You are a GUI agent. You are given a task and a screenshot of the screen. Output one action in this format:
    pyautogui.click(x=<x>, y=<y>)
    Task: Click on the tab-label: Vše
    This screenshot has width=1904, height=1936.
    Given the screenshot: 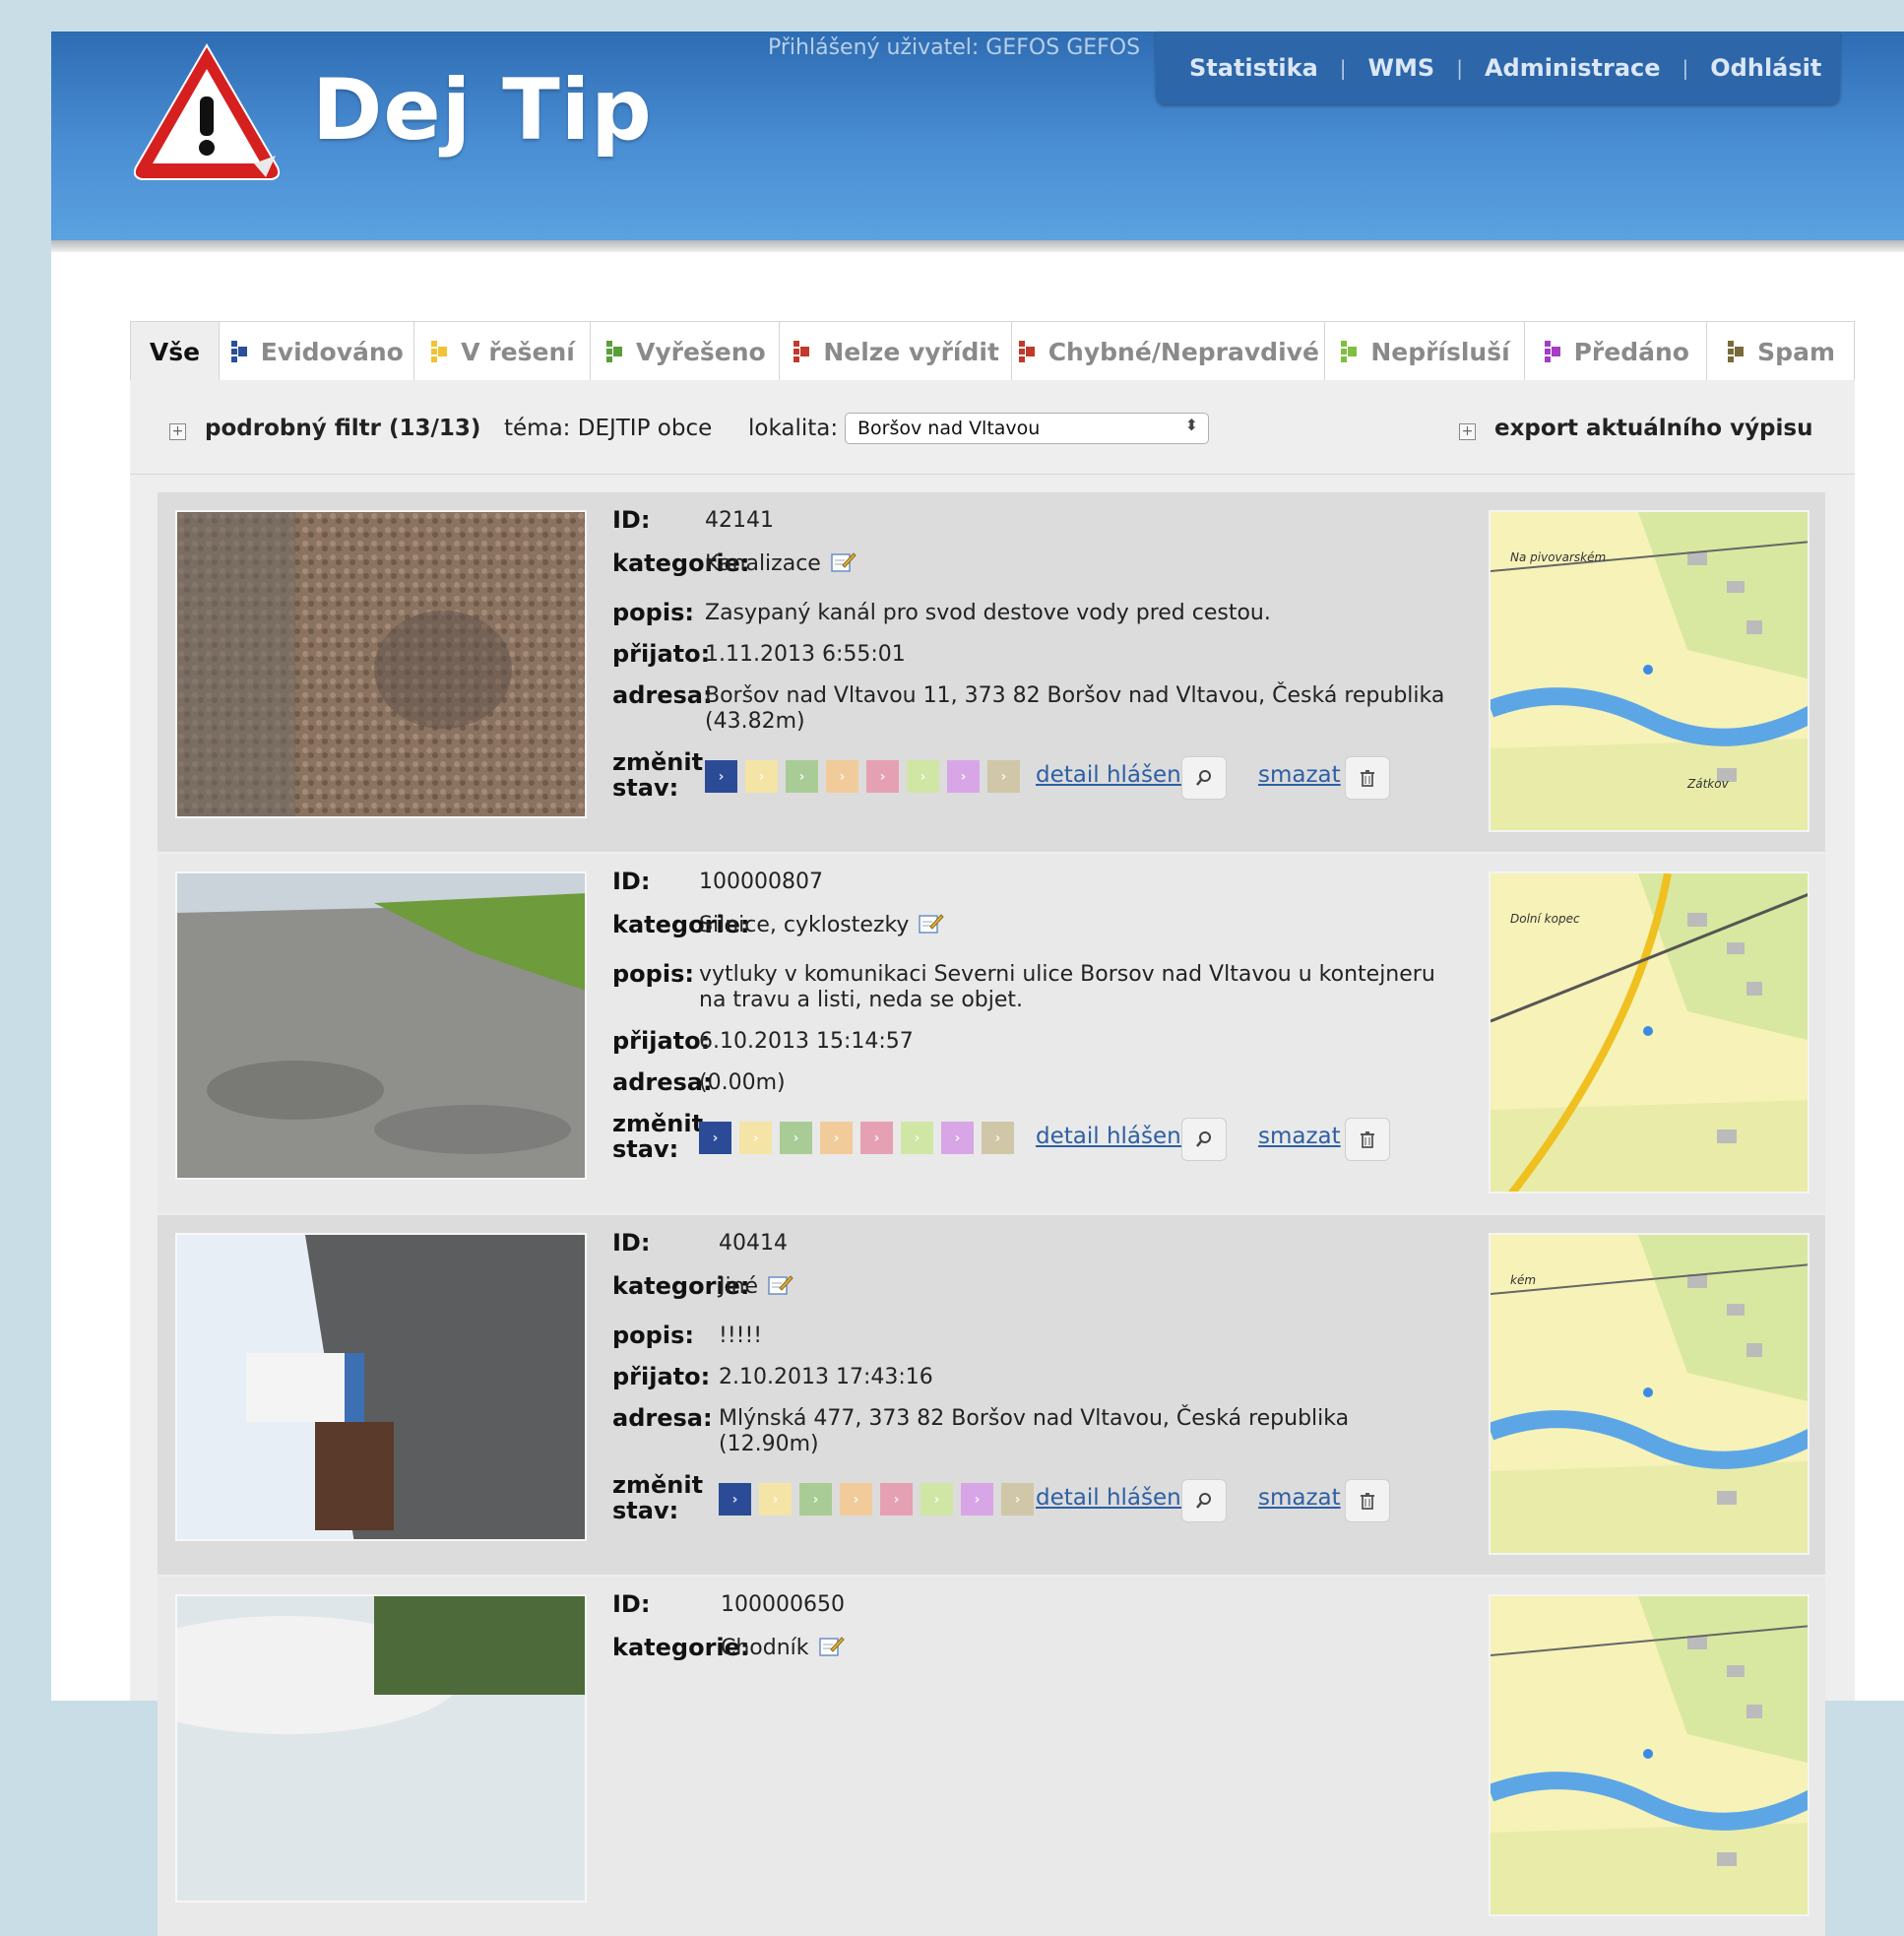 What is the action you would take?
    pyautogui.click(x=175, y=351)
    